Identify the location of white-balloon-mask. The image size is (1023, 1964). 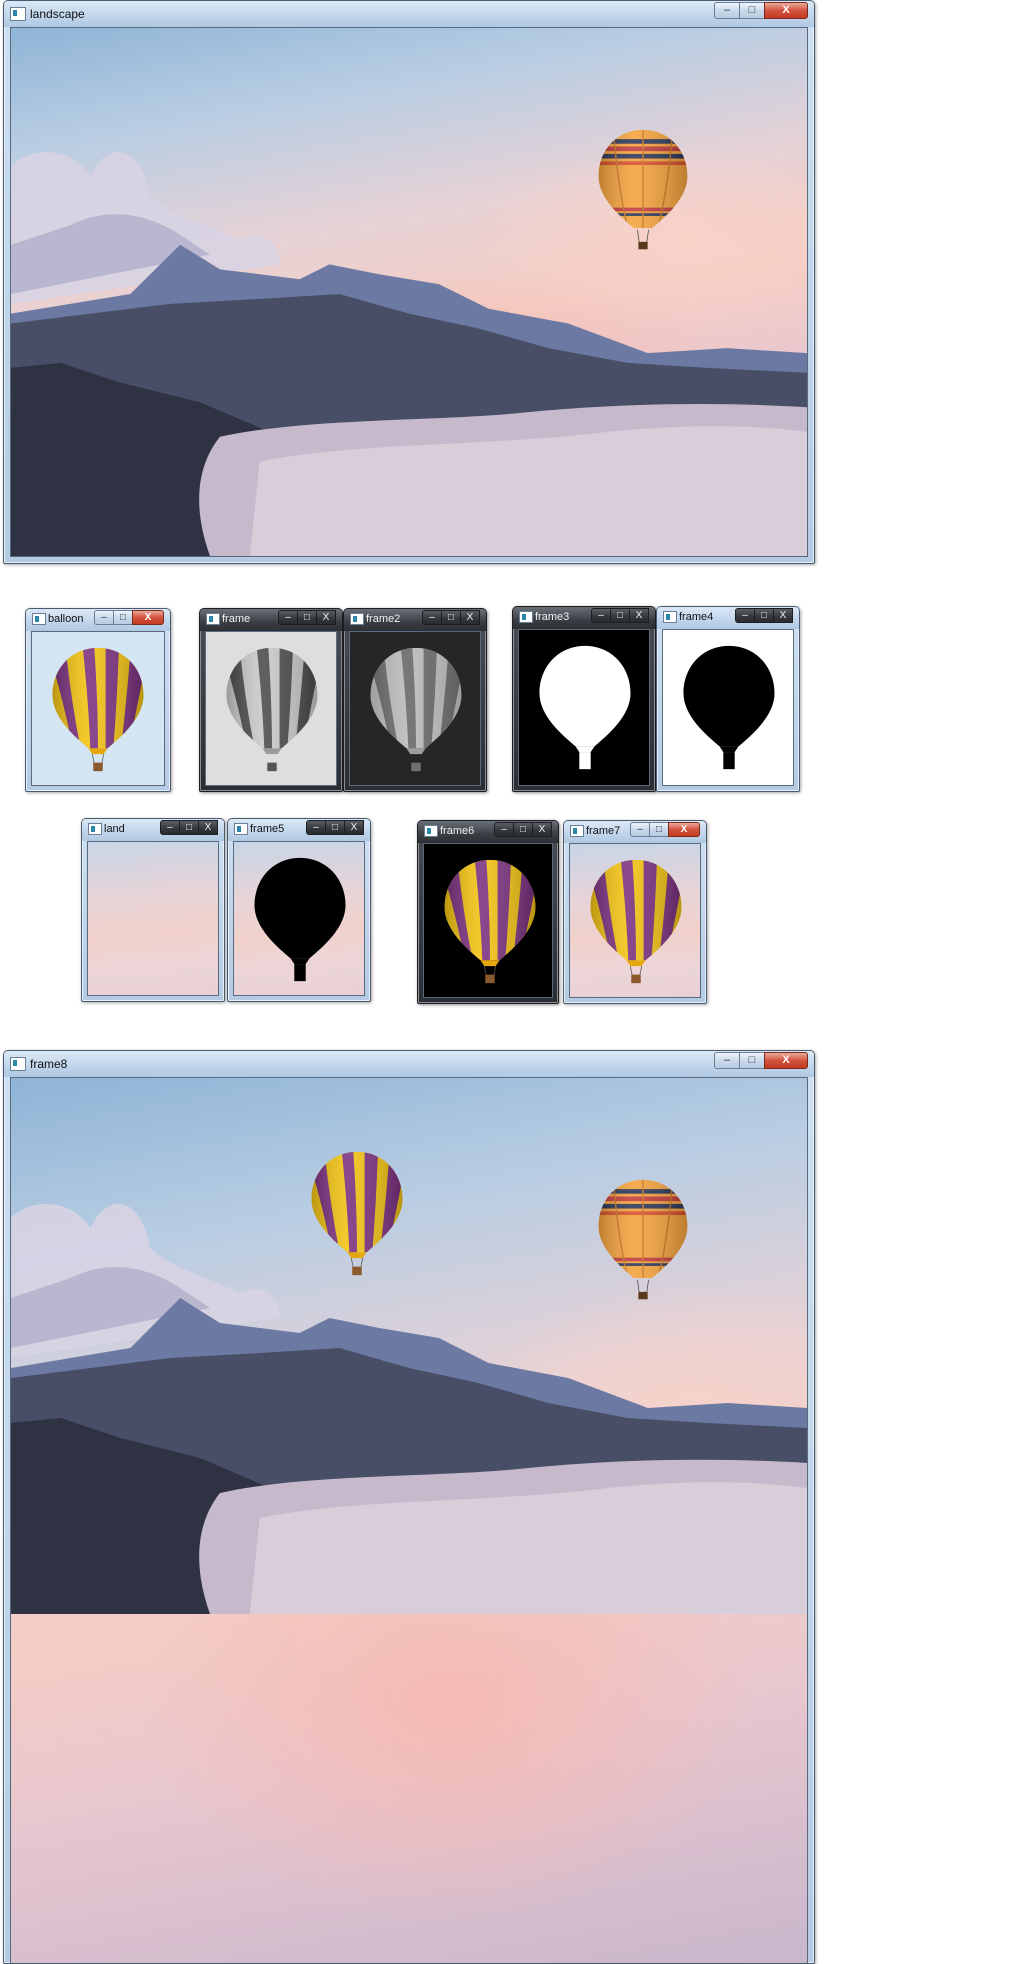
(585, 708).